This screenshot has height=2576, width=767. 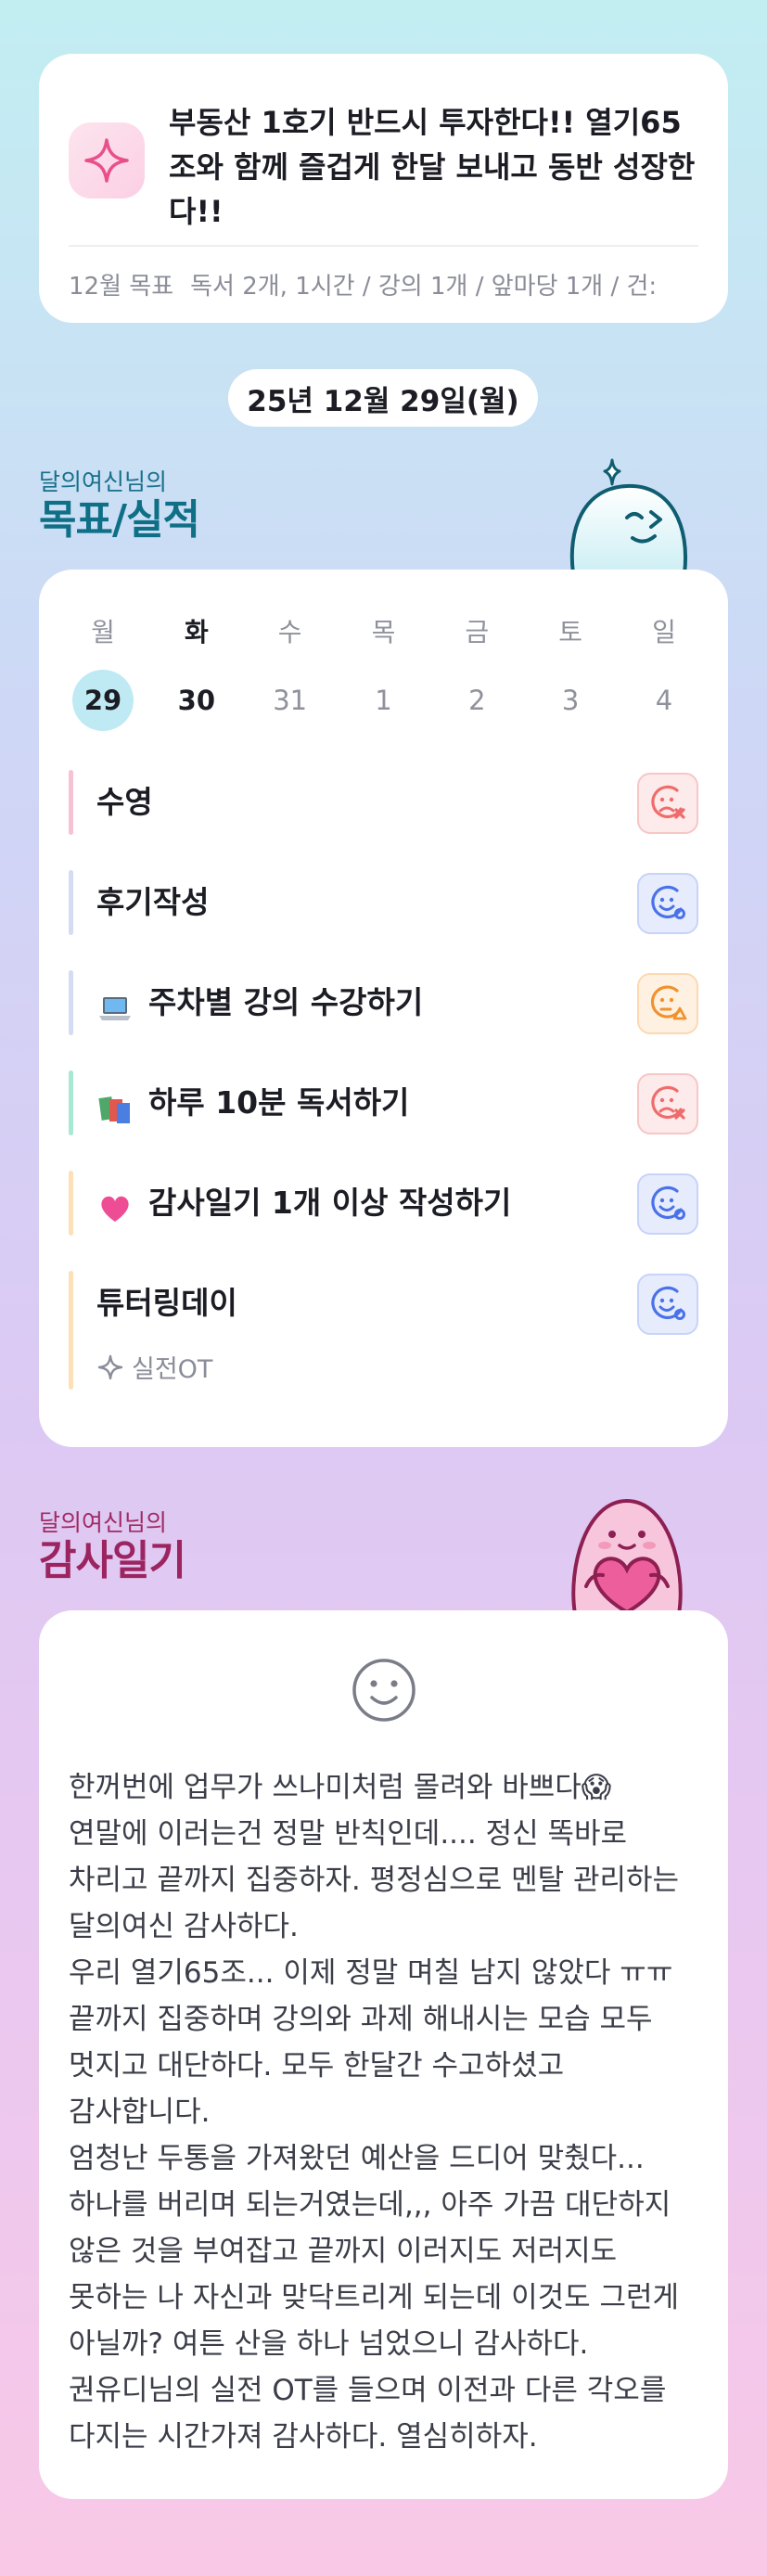 What do you see at coordinates (383, 802) in the screenshot?
I see `task-item: 수영` at bounding box center [383, 802].